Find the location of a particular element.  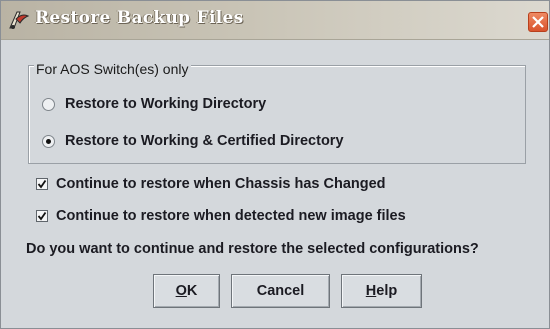

close-button is located at coordinates (538, 22).